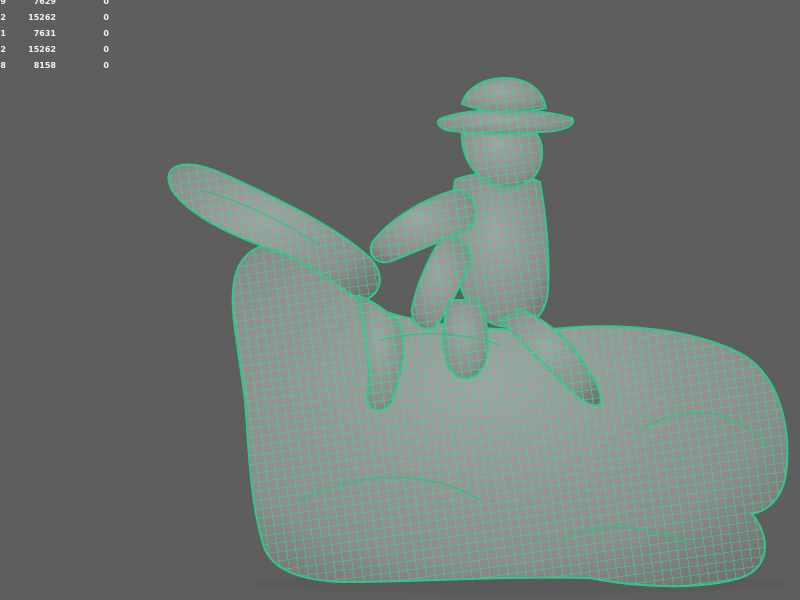  I want to click on hud-row: 31 7631 0, so click(60, 38).